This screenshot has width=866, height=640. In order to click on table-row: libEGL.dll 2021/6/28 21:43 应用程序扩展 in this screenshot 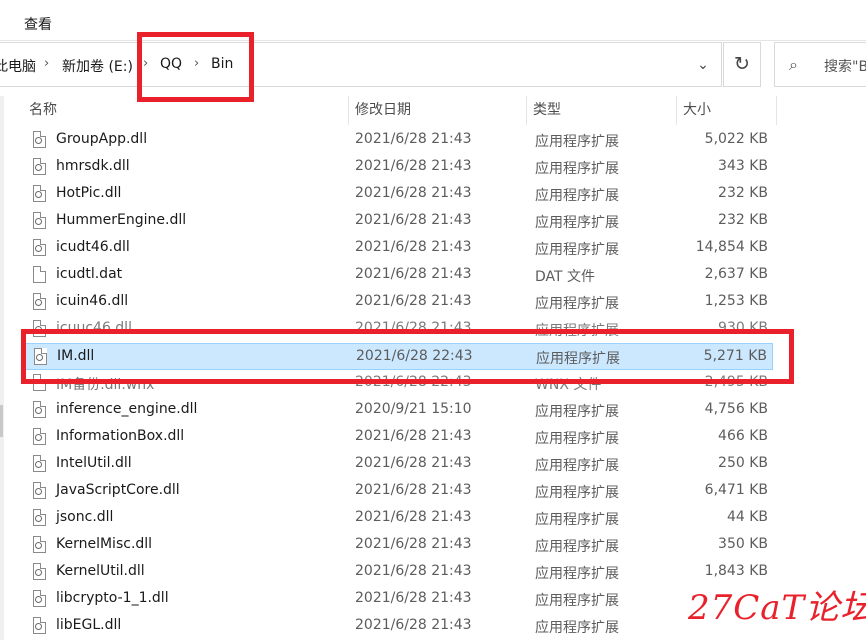, I will do `click(398, 626)`.